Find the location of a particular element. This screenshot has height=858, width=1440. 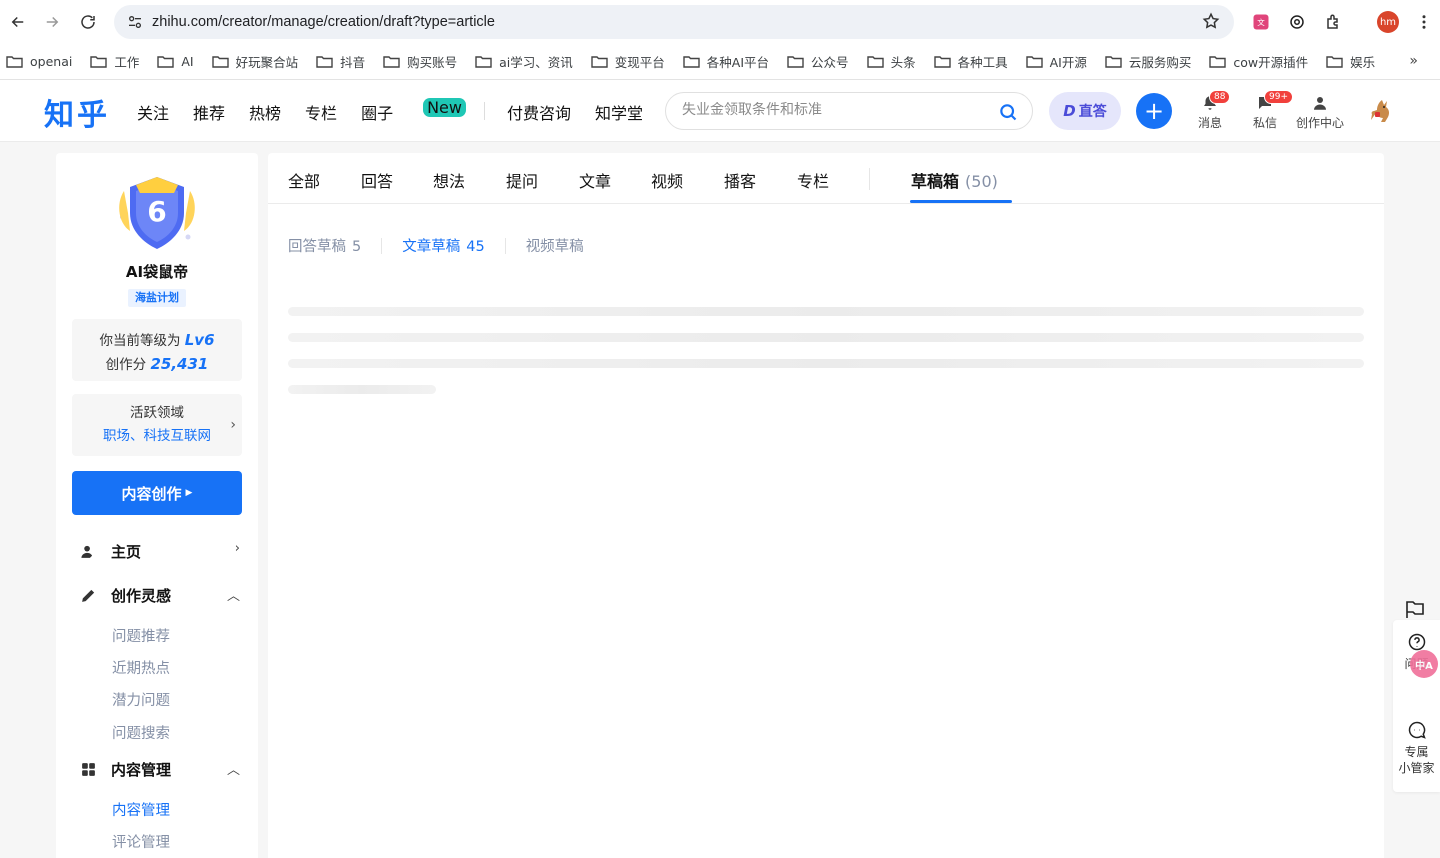

search-icon is located at coordinates (1008, 114).